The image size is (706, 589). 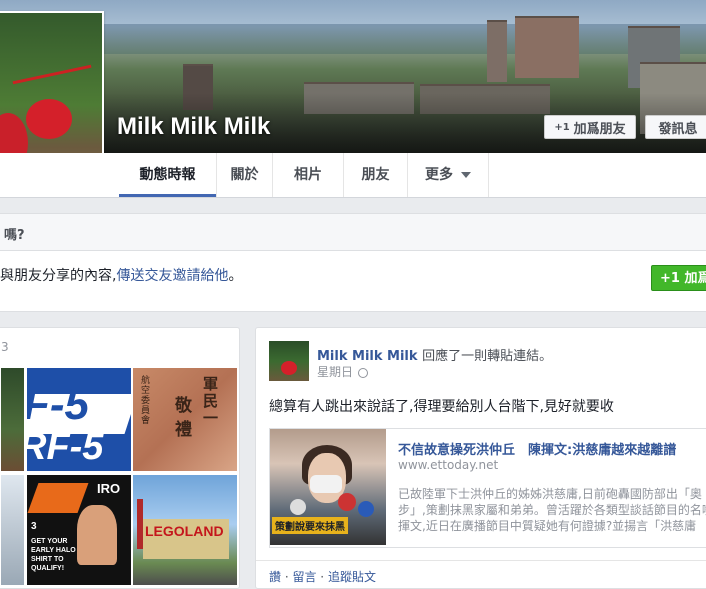 What do you see at coordinates (466, 175) in the screenshot?
I see `chevron-down-icon` at bounding box center [466, 175].